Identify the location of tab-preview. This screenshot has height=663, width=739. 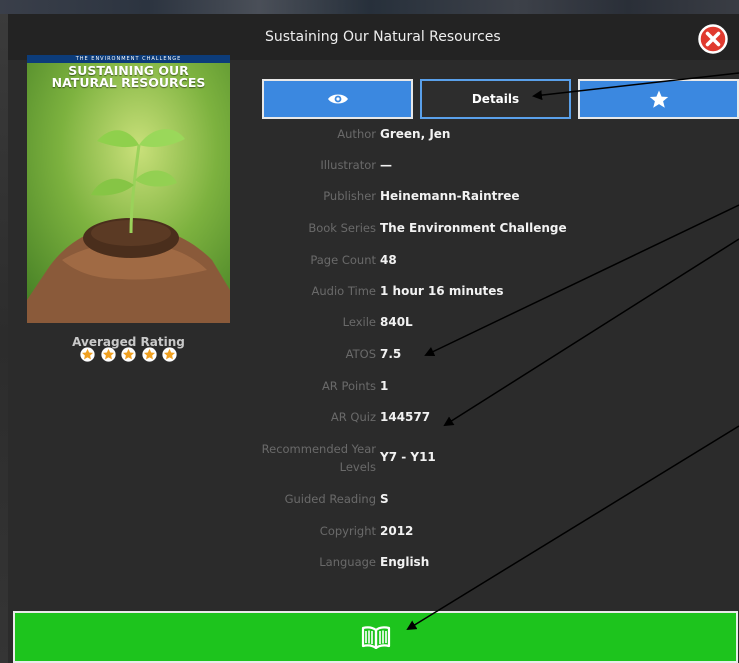
(337, 99).